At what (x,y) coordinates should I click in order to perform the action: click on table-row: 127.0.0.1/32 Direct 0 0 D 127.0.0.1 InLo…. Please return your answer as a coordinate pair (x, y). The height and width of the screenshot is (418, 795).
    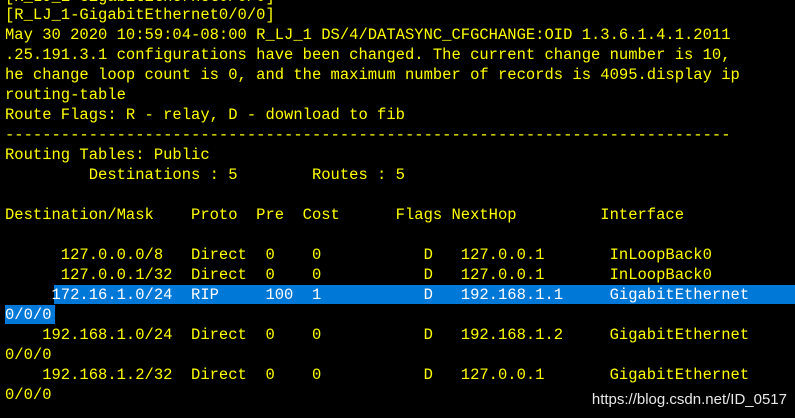
    Looking at the image, I should click on (358, 275).